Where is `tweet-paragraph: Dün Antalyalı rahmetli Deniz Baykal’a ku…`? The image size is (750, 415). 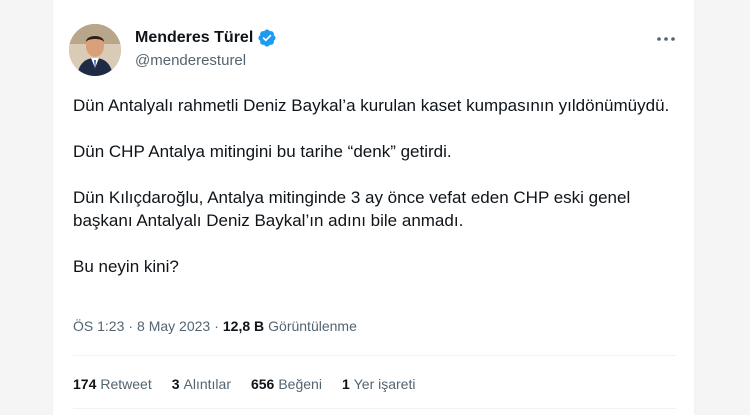
tweet-paragraph: Dün Antalyalı rahmetli Deniz Baykal’a ku… is located at coordinates (371, 105).